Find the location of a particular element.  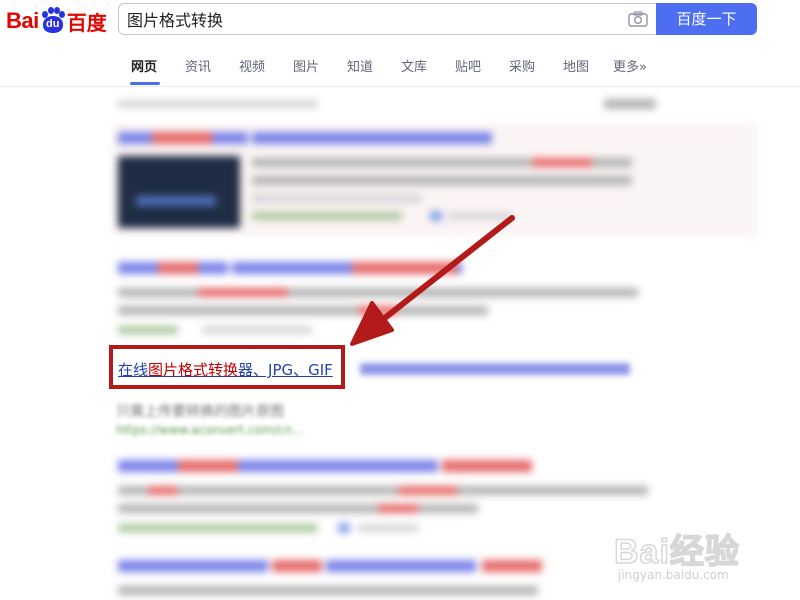

tab-more: 更多» is located at coordinates (630, 65).